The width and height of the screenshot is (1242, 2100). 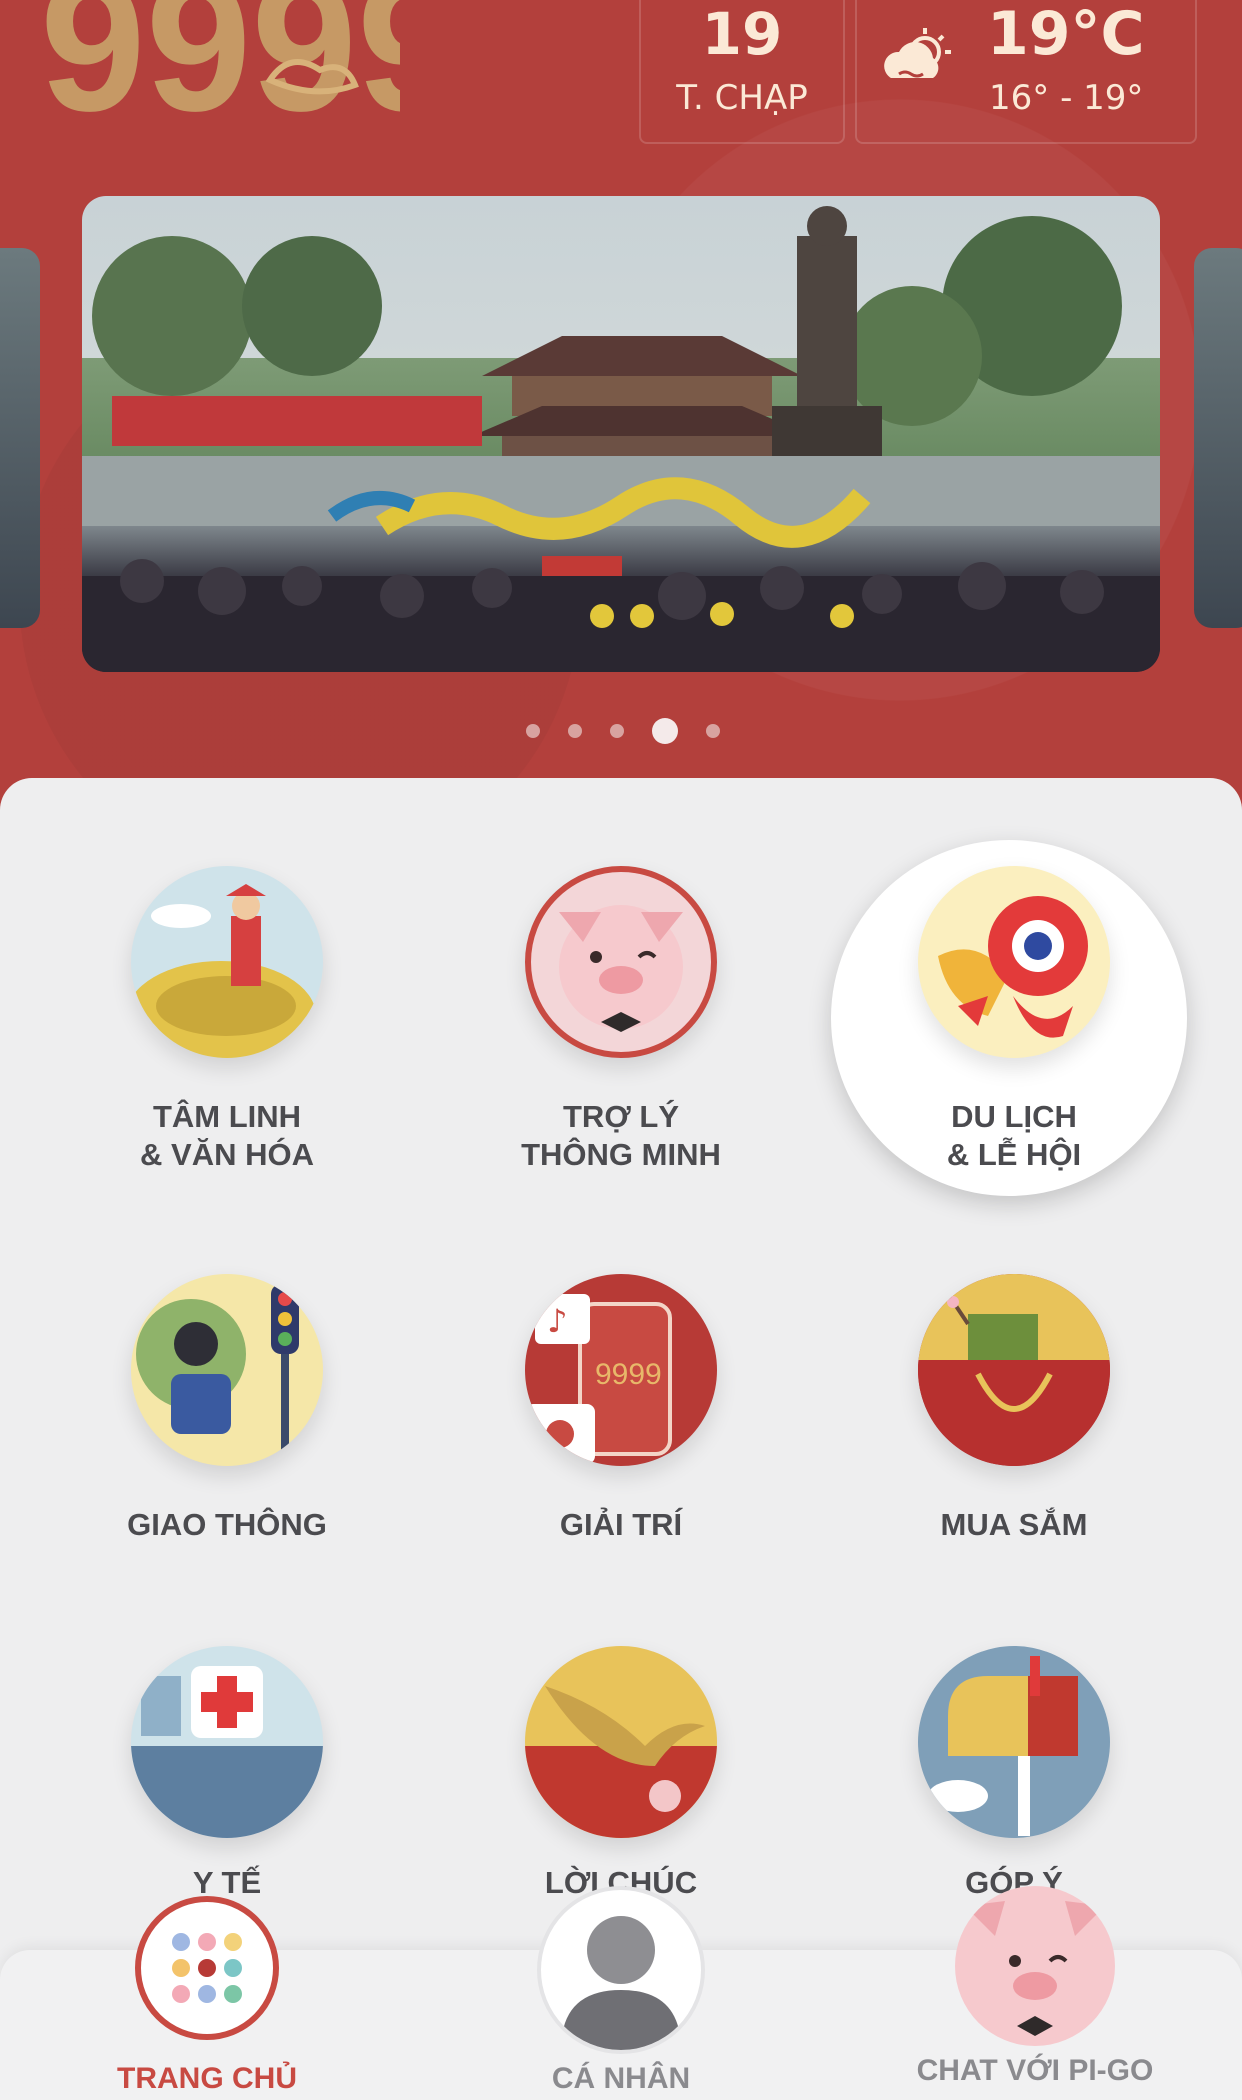 What do you see at coordinates (1014, 1742) in the screenshot?
I see `mailbox-icon` at bounding box center [1014, 1742].